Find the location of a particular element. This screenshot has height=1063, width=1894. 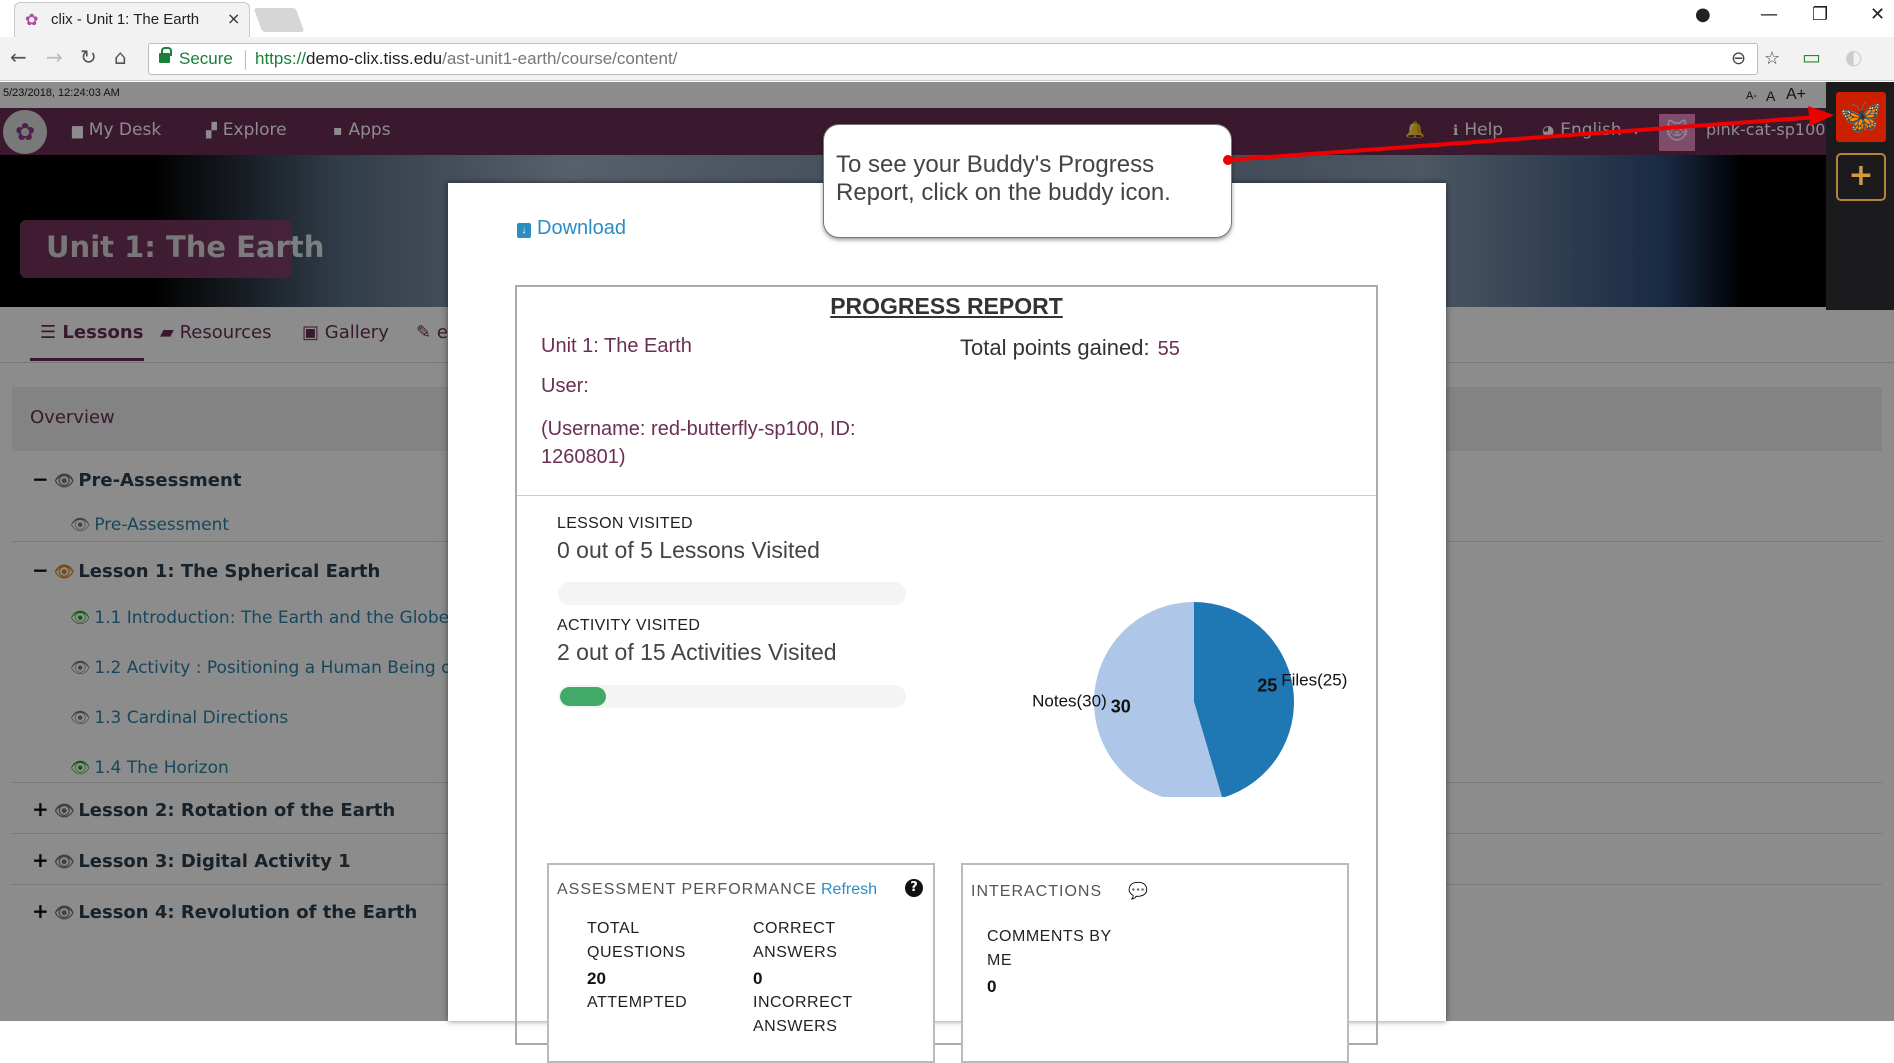

total-questions-value: 20 is located at coordinates (596, 978).